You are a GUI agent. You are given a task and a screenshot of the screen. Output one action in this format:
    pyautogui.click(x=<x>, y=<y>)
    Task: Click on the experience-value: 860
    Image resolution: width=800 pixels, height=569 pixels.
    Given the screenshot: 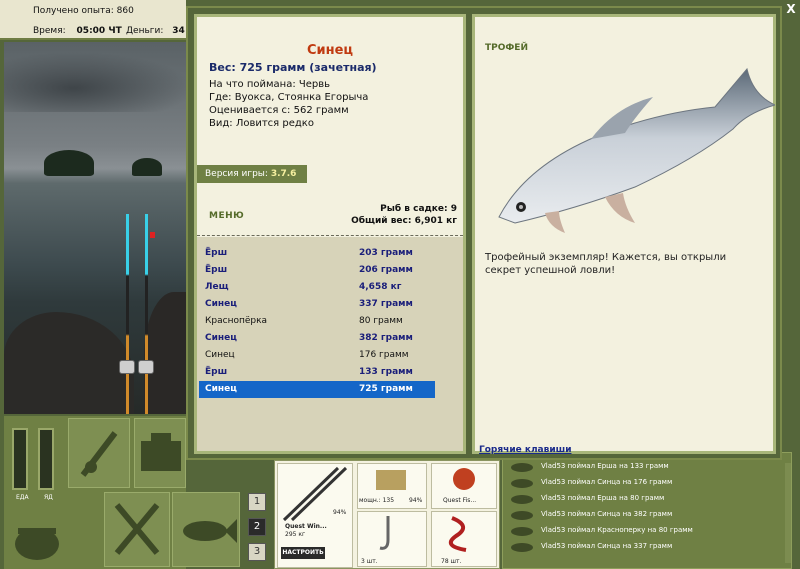 What is the action you would take?
    pyautogui.click(x=125, y=11)
    